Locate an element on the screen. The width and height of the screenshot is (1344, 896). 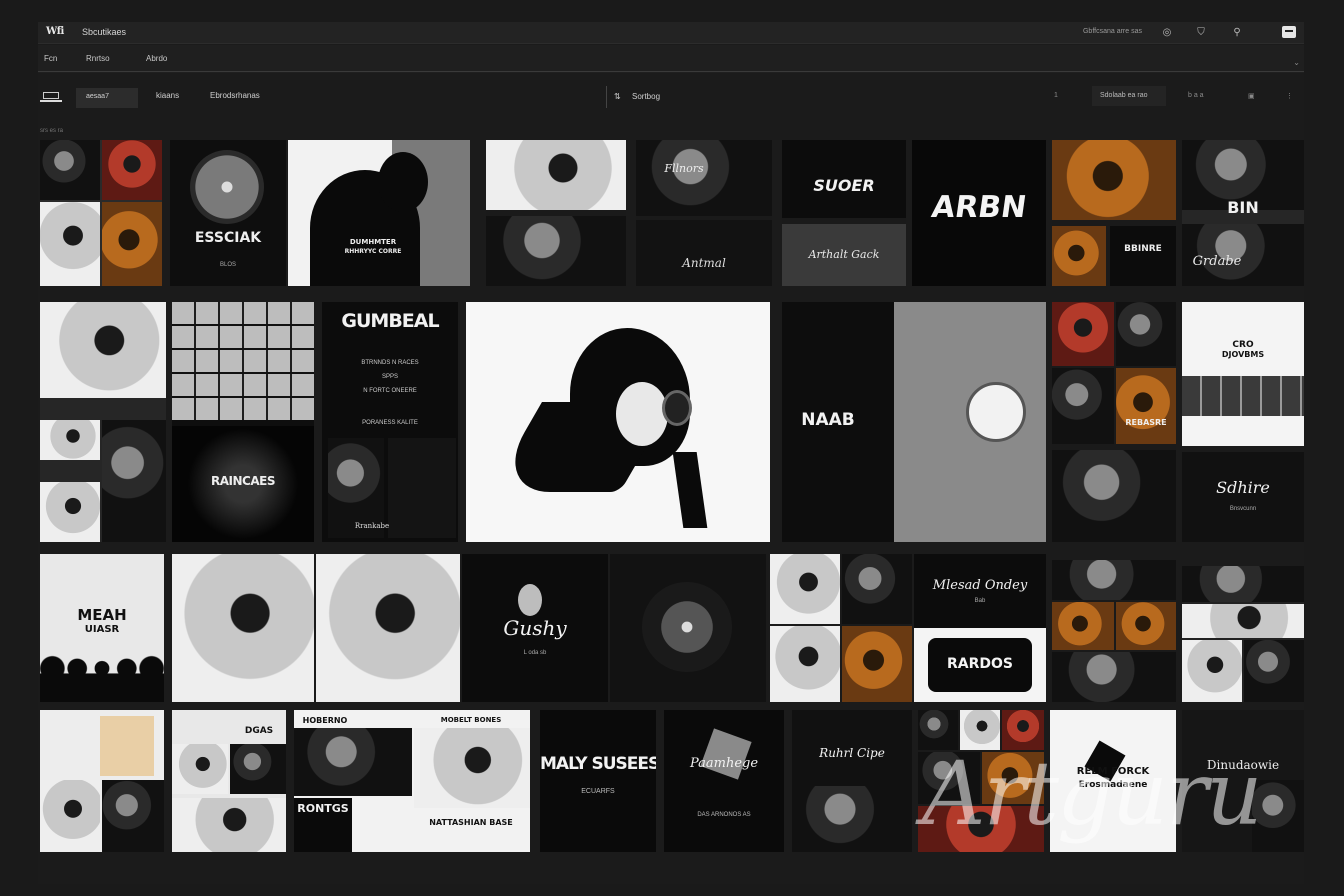
tile-subtitle: NATTASHIAN BASE is located at coordinates (471, 822).